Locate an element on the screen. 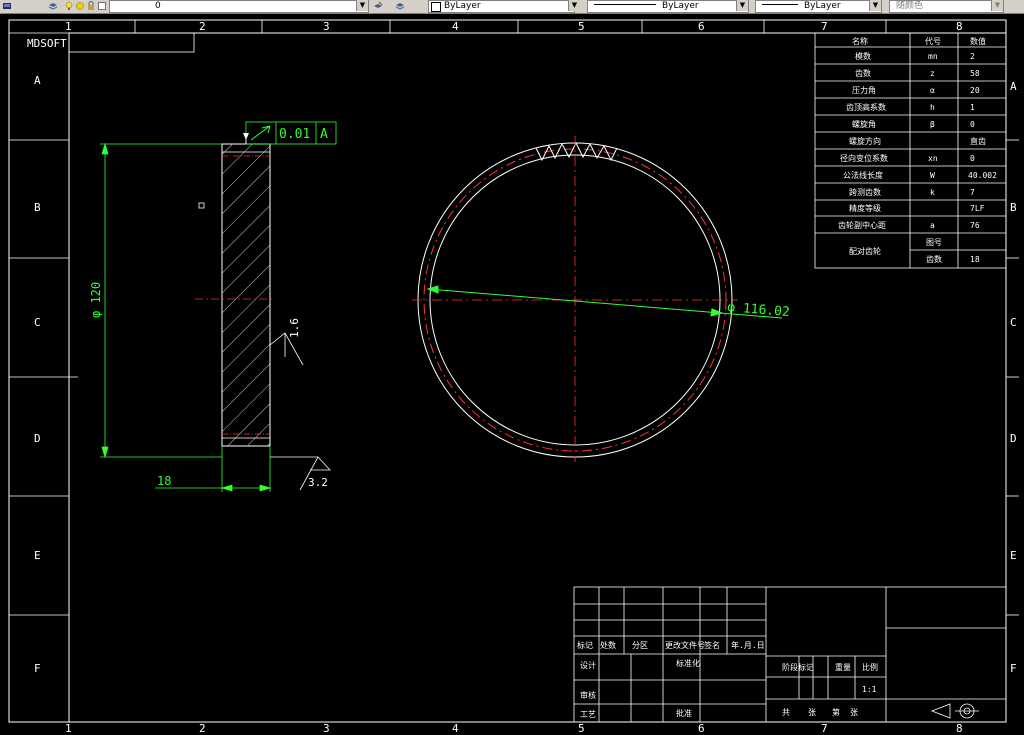 This screenshot has width=1024, height=735. lineweight-dropdown: ByLayer is located at coordinates (818, 6).